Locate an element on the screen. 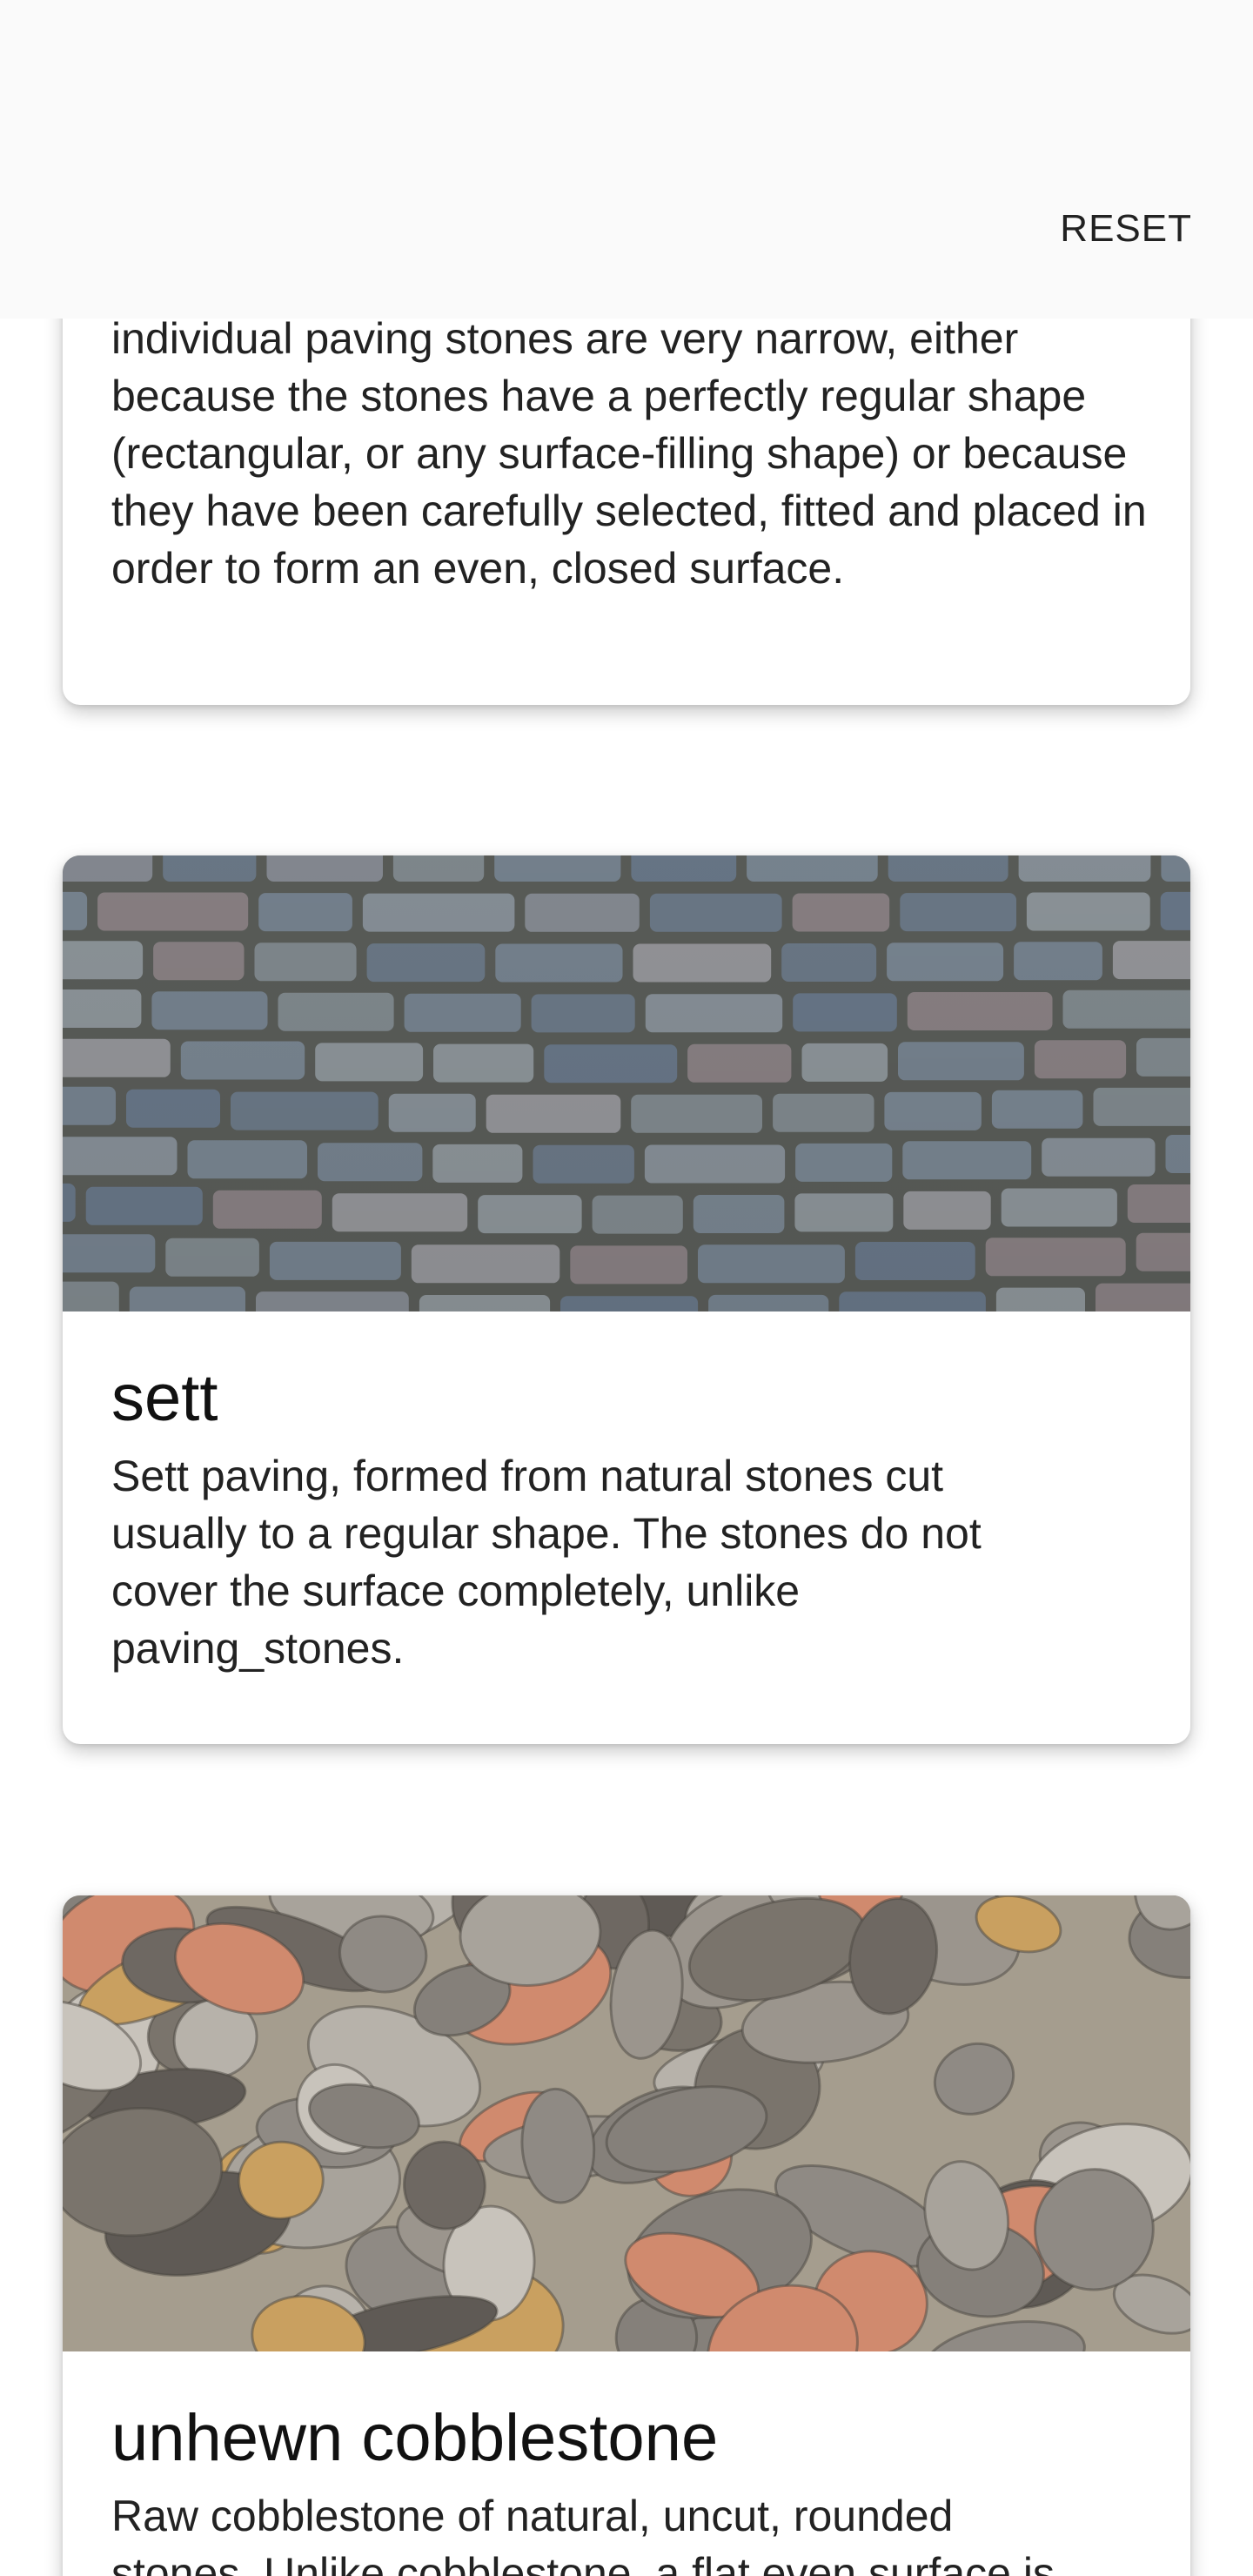 Image resolution: width=1253 pixels, height=2576 pixels. reset-button: RESET is located at coordinates (1126, 229).